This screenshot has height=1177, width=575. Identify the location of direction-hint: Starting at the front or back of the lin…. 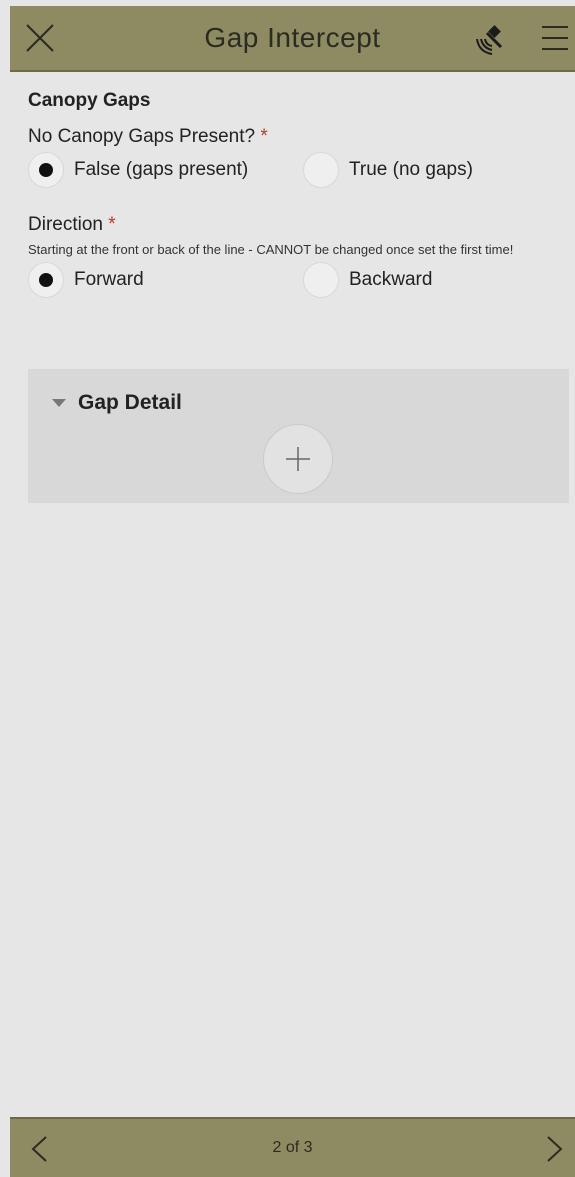
(271, 249).